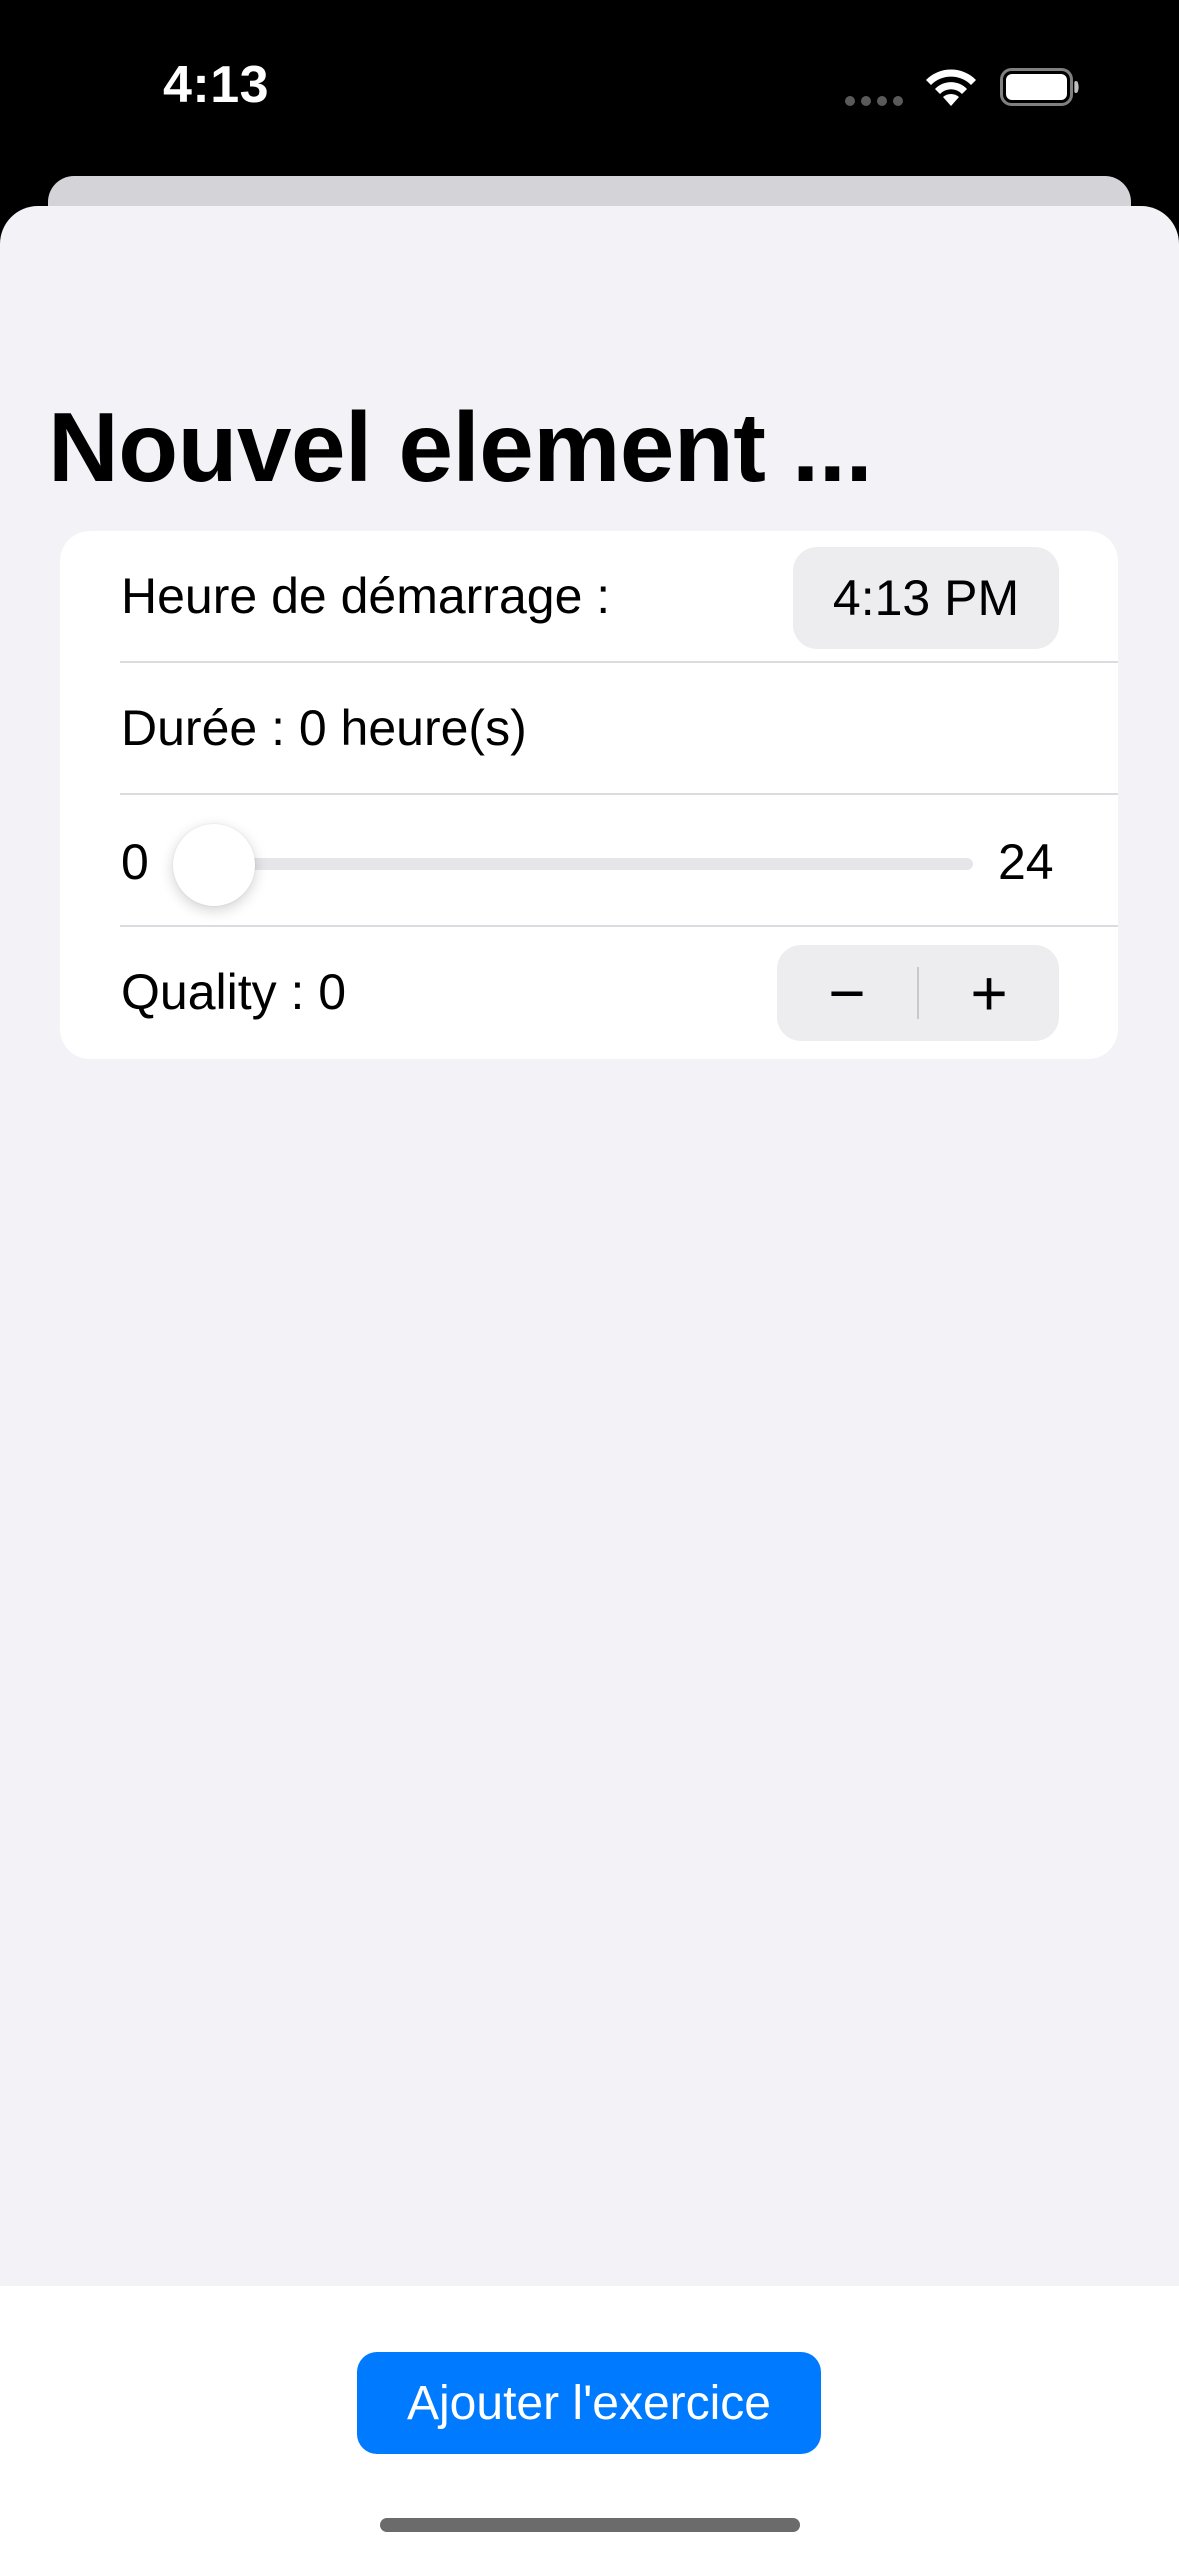  What do you see at coordinates (989, 993) in the screenshot?
I see `increment-button: +` at bounding box center [989, 993].